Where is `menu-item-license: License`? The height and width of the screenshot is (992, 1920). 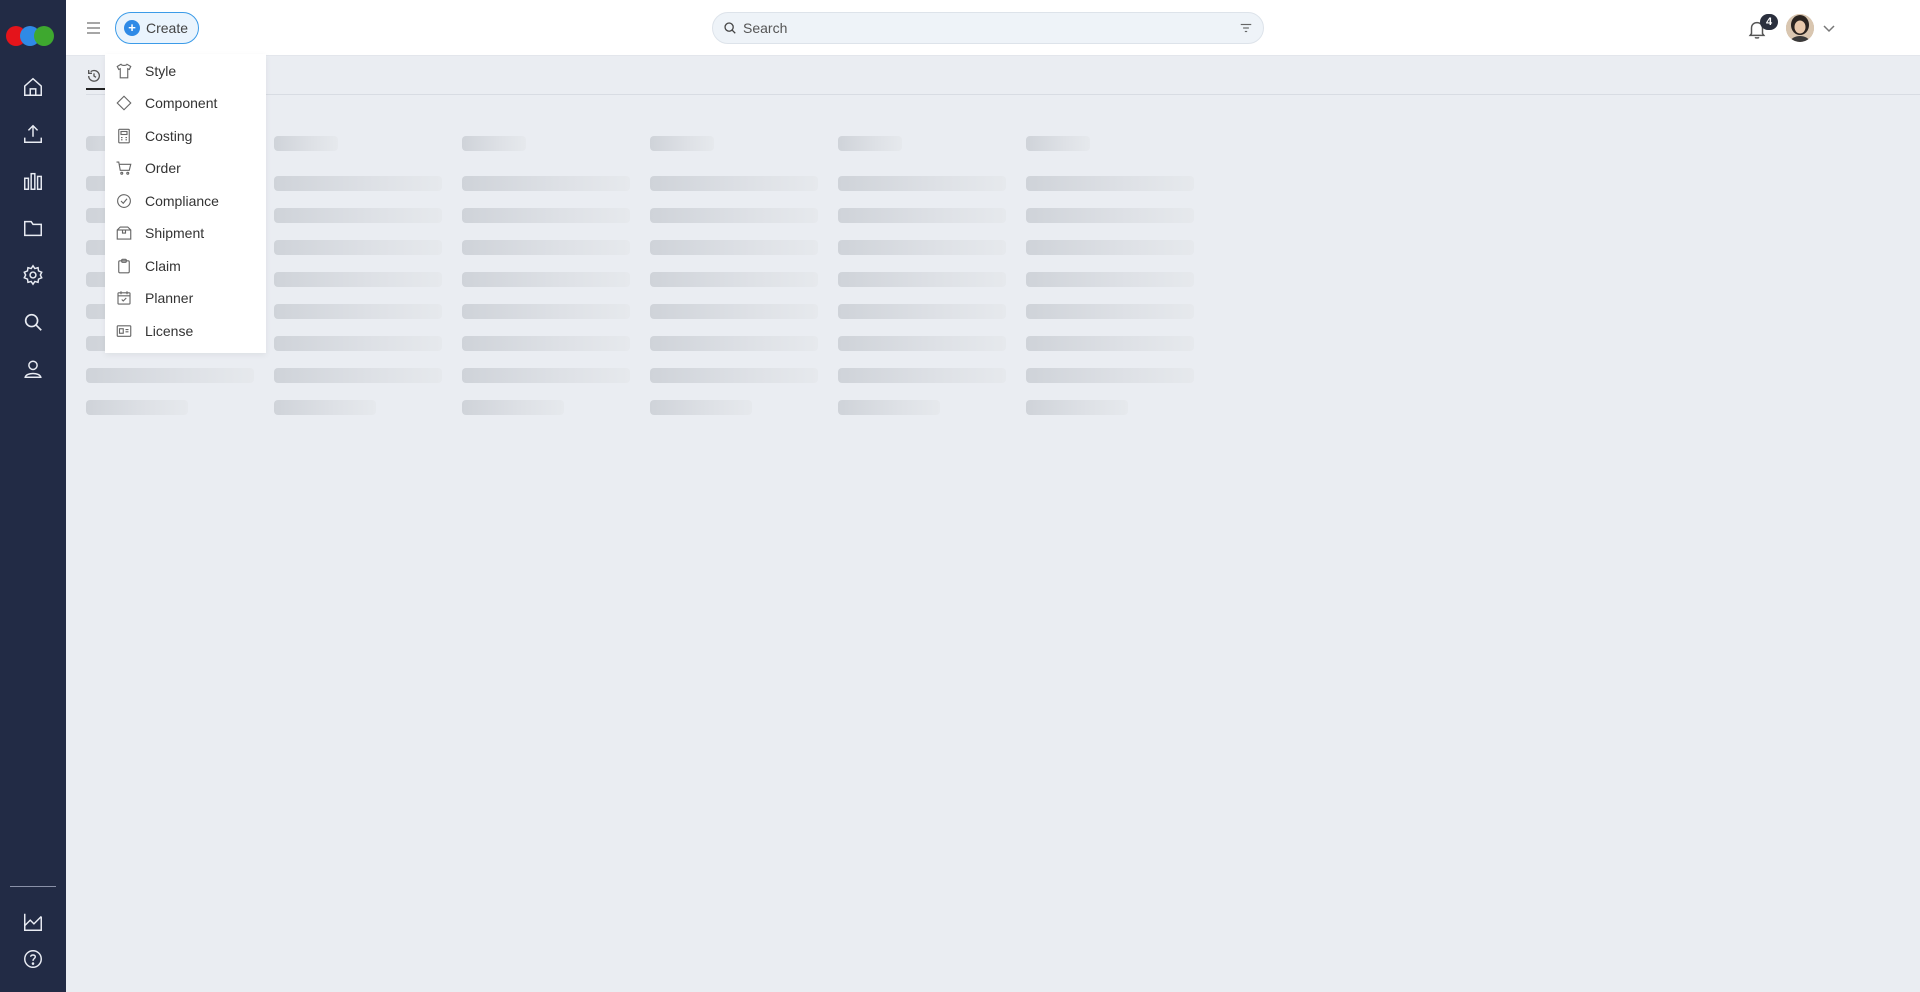
menu-item-license: License is located at coordinates (185, 331).